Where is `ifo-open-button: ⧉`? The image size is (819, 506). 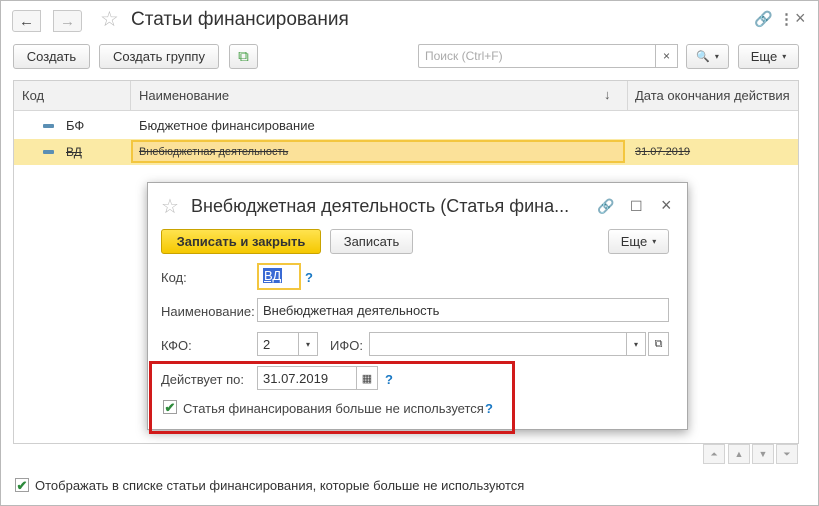
ifo-open-button: ⧉ is located at coordinates (658, 344).